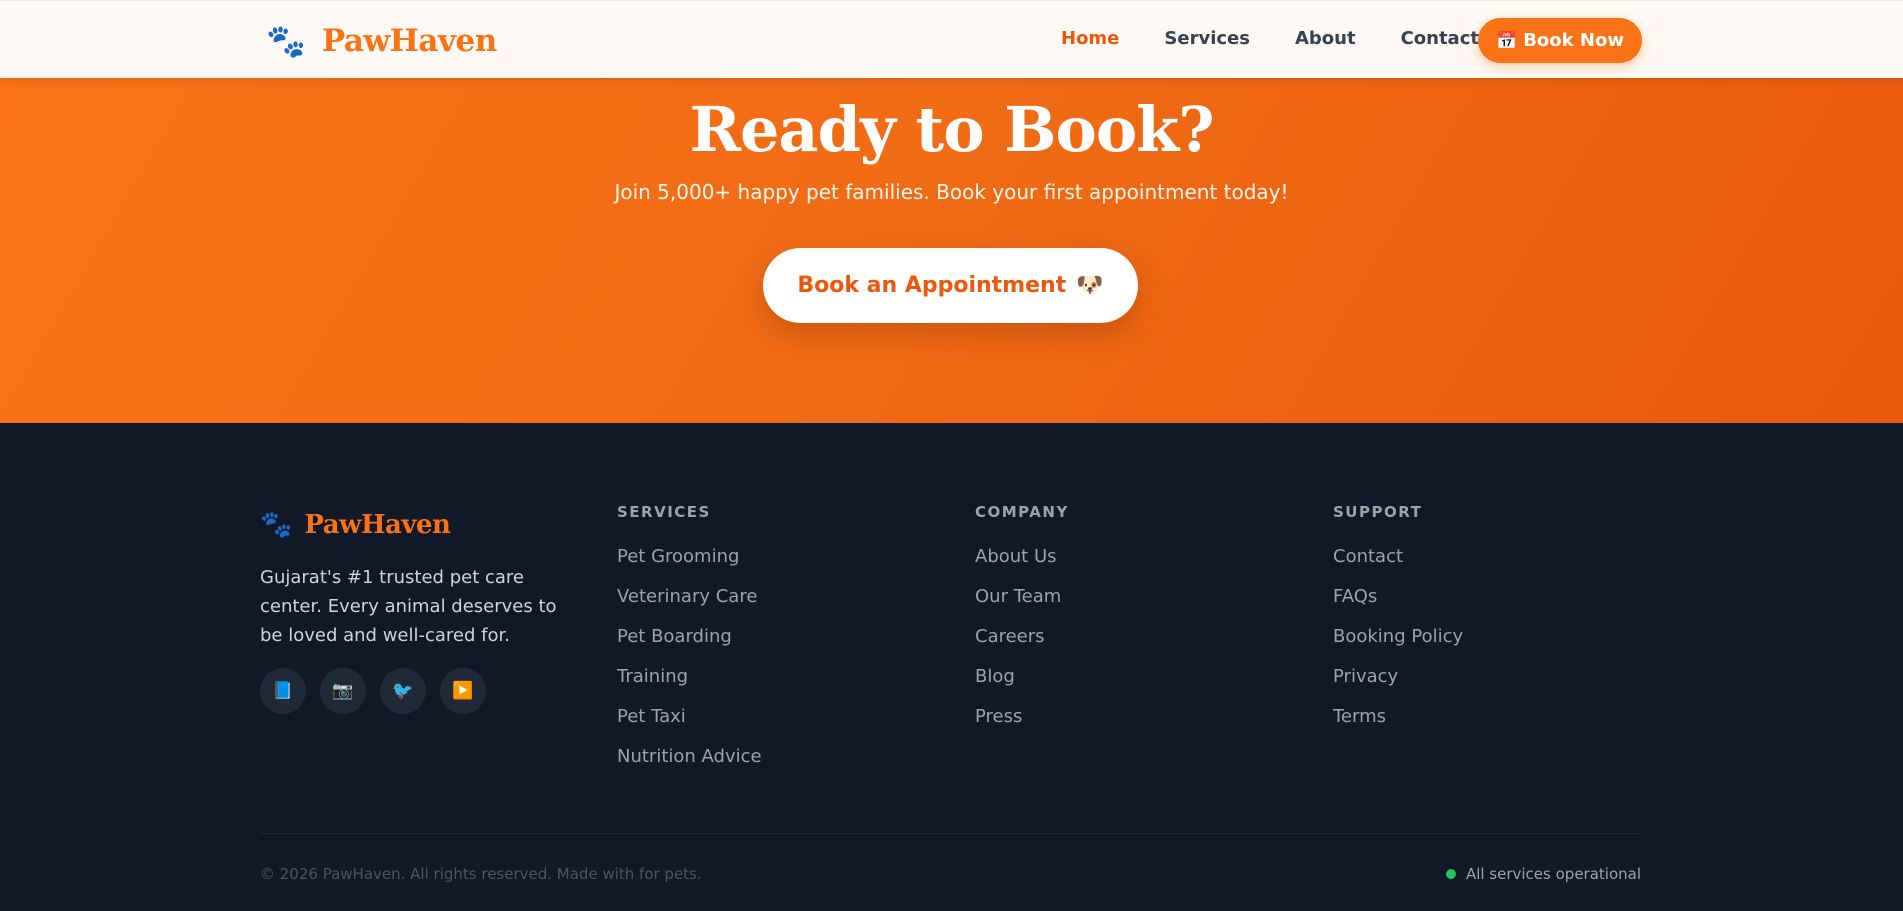  What do you see at coordinates (409, 41) in the screenshot?
I see `brand-name: PawHaven` at bounding box center [409, 41].